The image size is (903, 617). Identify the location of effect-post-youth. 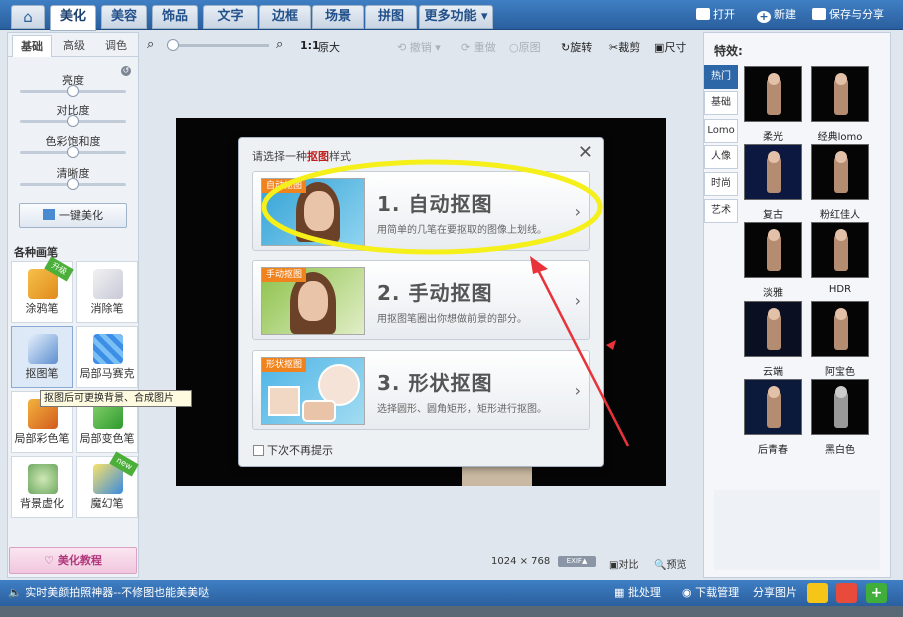
(773, 407).